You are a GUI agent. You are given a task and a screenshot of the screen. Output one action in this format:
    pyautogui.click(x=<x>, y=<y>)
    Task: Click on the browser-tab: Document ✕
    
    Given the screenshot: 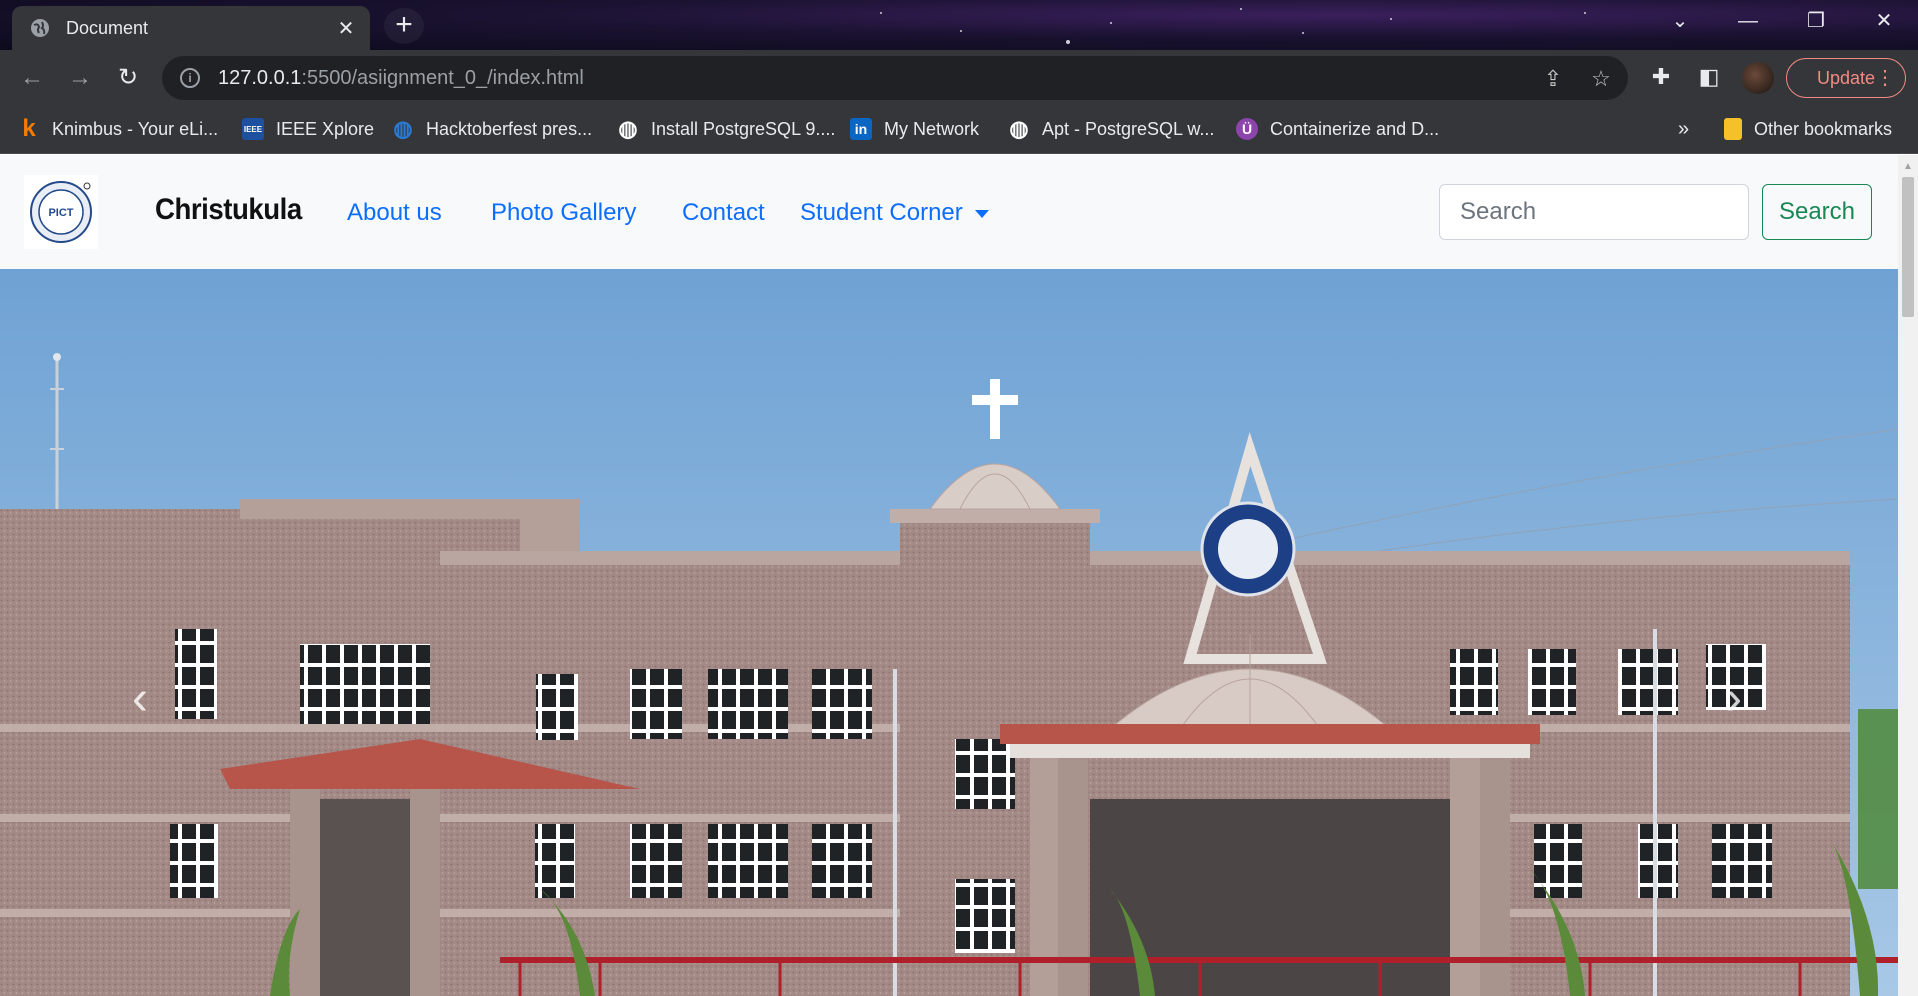 What is the action you would take?
    pyautogui.click(x=191, y=28)
    